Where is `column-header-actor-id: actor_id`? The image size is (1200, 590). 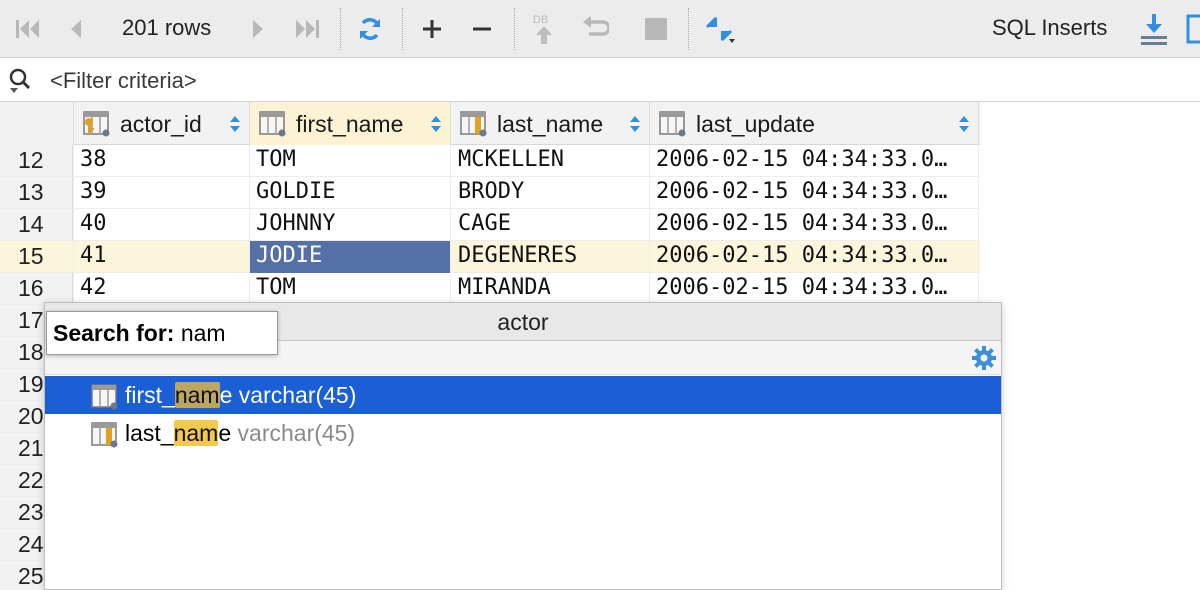
column-header-actor-id: actor_id is located at coordinates (162, 123).